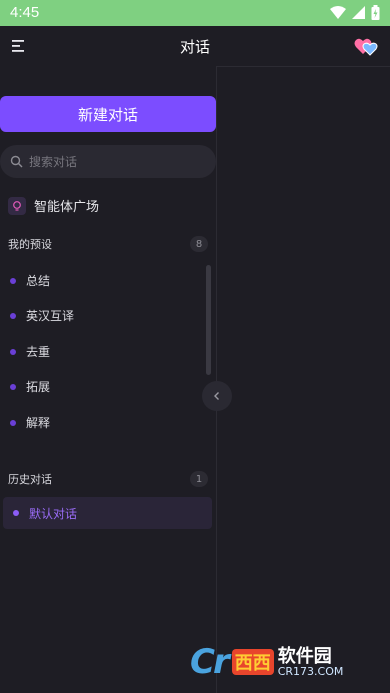 Image resolution: width=390 pixels, height=693 pixels. I want to click on preset-label: 去重, so click(38, 352).